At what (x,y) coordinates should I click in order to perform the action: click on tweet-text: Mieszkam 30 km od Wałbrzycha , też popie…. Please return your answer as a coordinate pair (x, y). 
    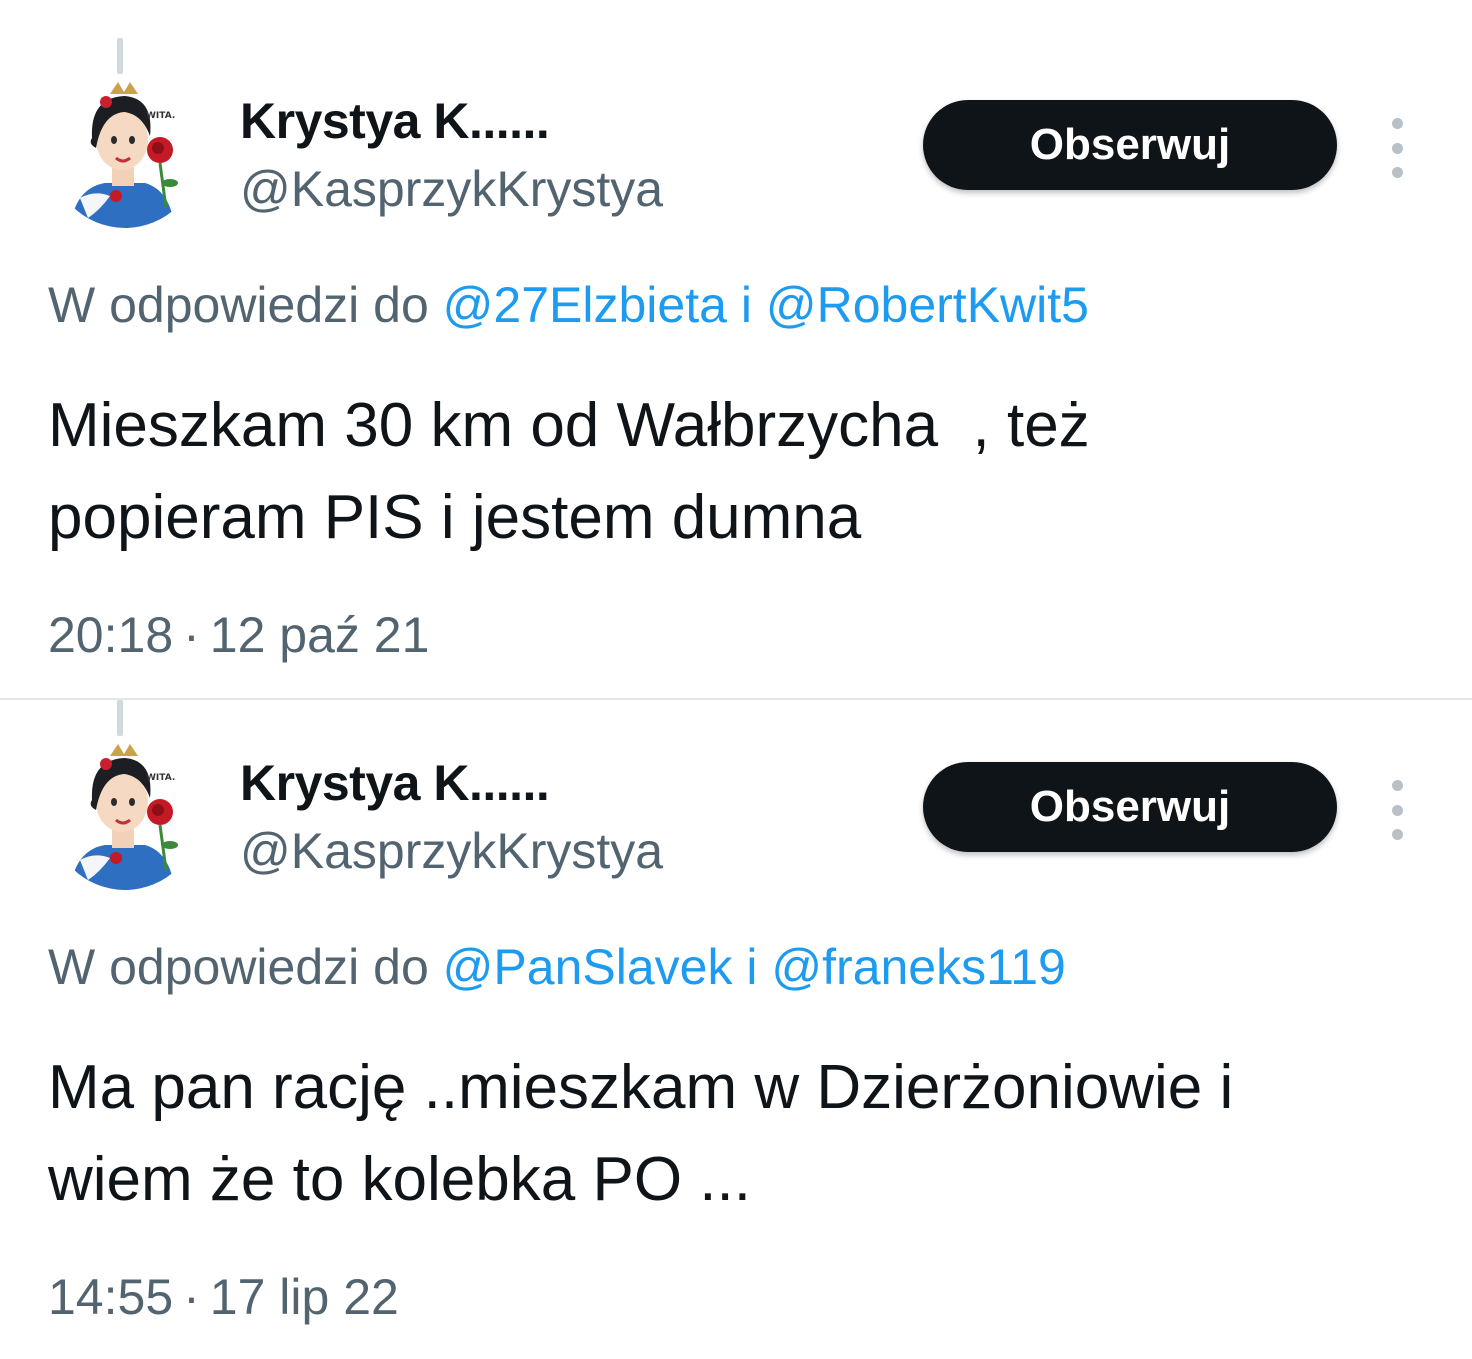
    Looking at the image, I should click on (569, 471).